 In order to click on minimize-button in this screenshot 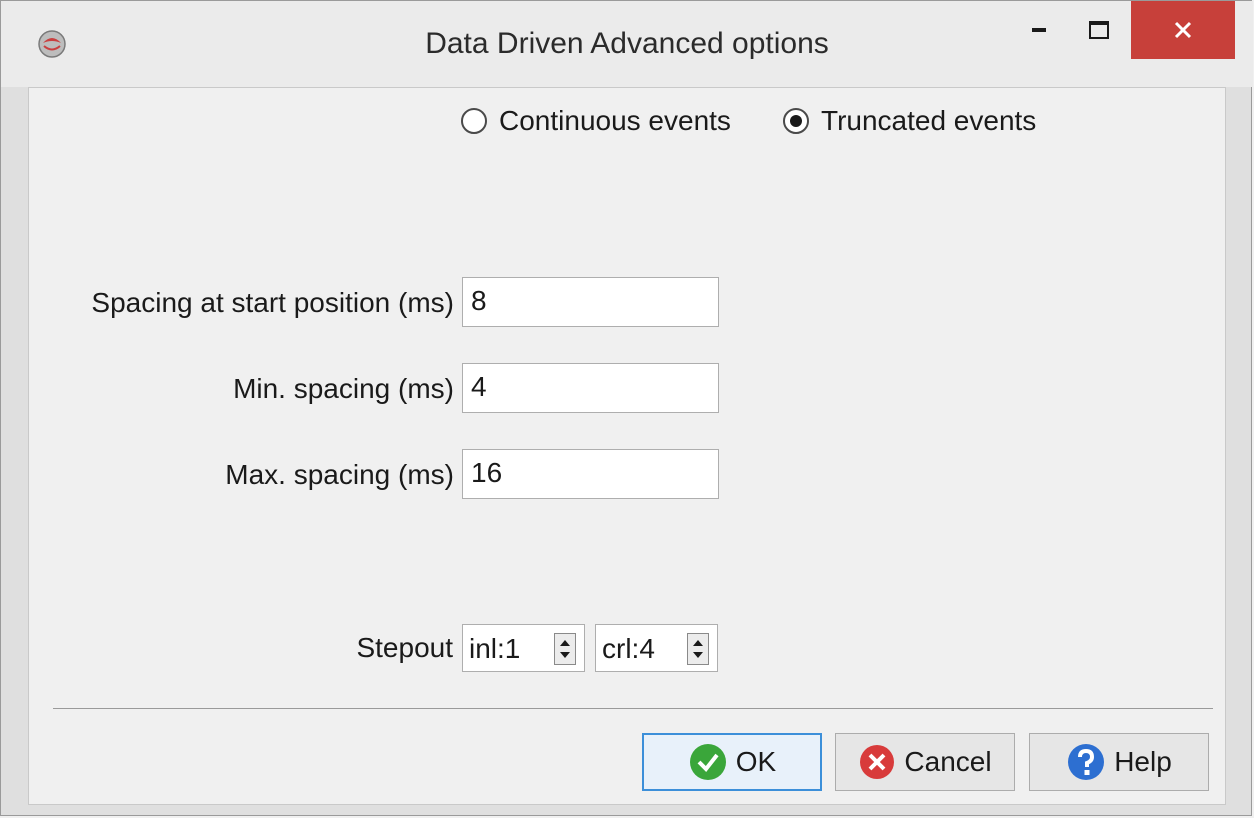, I will do `click(1040, 30)`.